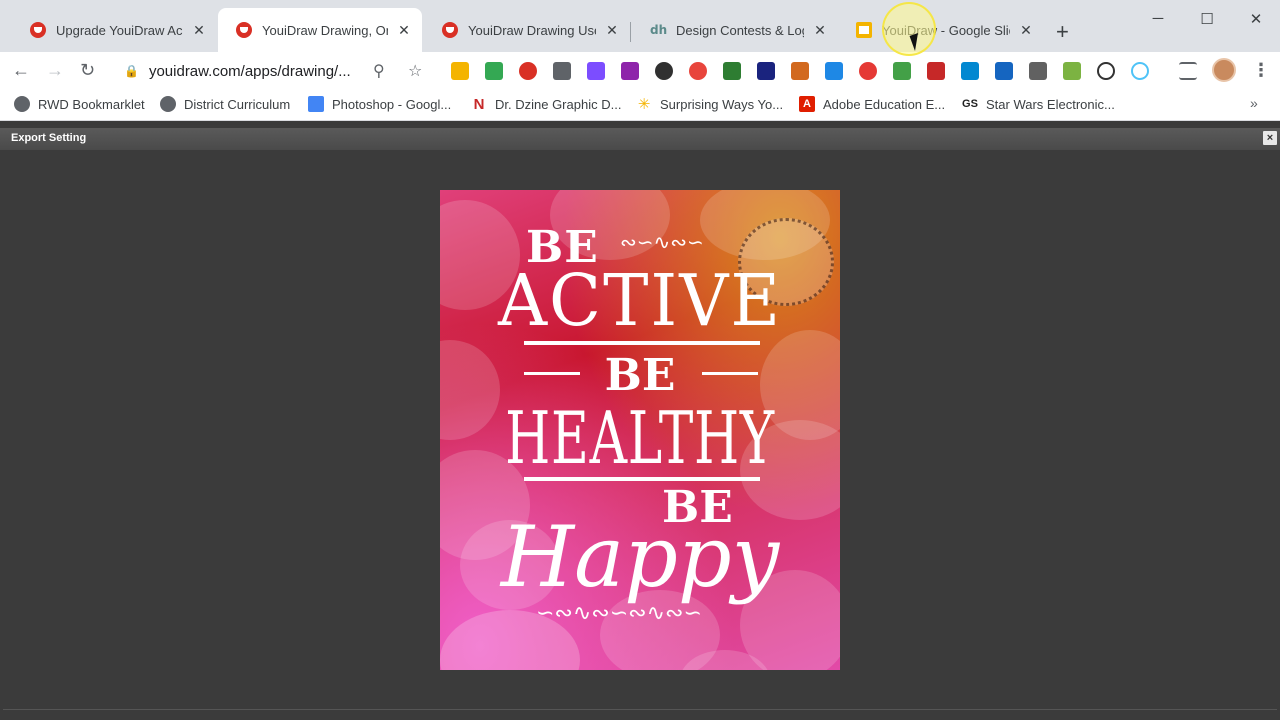 Image resolution: width=1280 pixels, height=720 pixels. I want to click on dialog-title: Export Setting, so click(49, 138).